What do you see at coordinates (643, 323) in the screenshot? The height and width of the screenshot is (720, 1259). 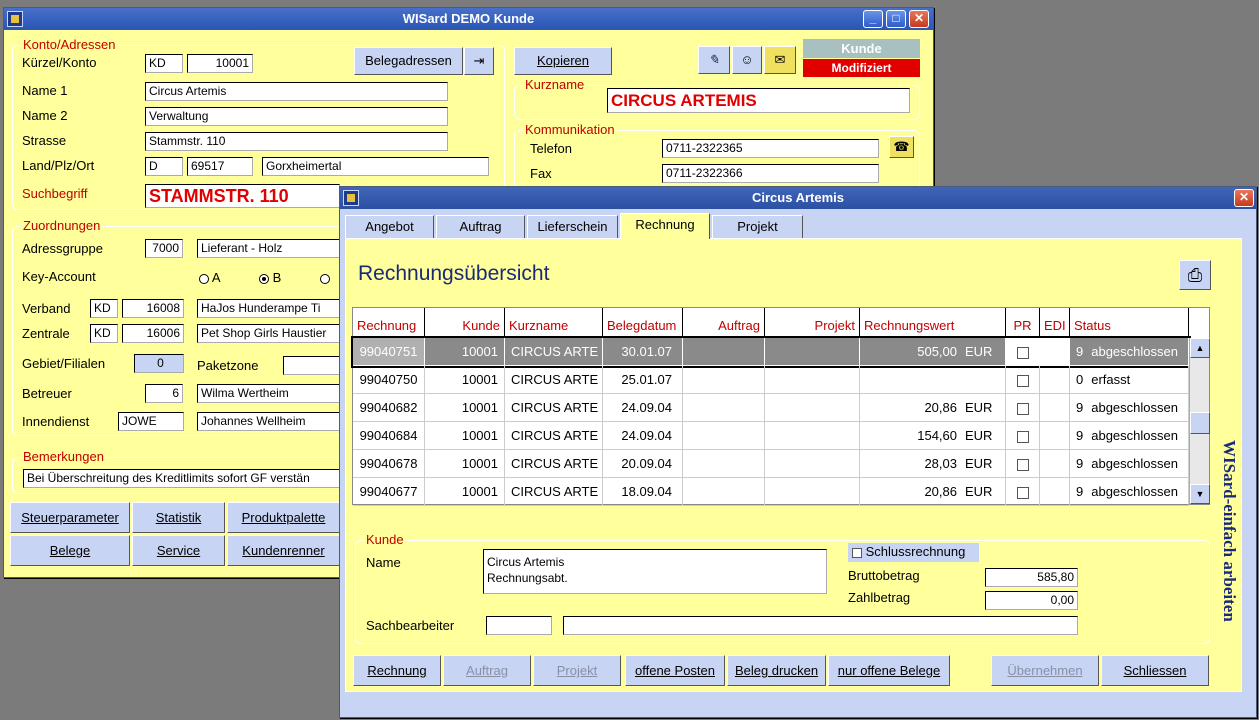 I see `column-header: Belegdatum` at bounding box center [643, 323].